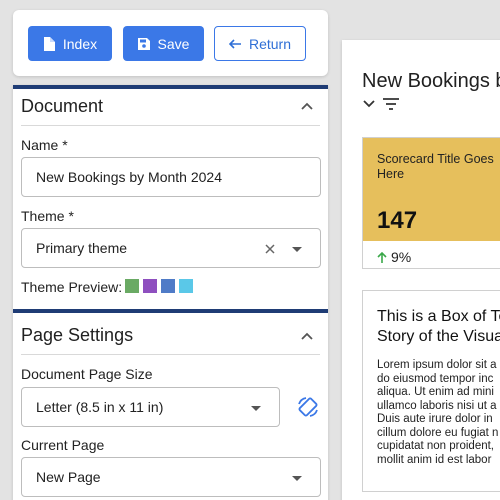 The image size is (500, 500). I want to click on scorecard-title: Scorecard Title Goes Here, so click(435, 166).